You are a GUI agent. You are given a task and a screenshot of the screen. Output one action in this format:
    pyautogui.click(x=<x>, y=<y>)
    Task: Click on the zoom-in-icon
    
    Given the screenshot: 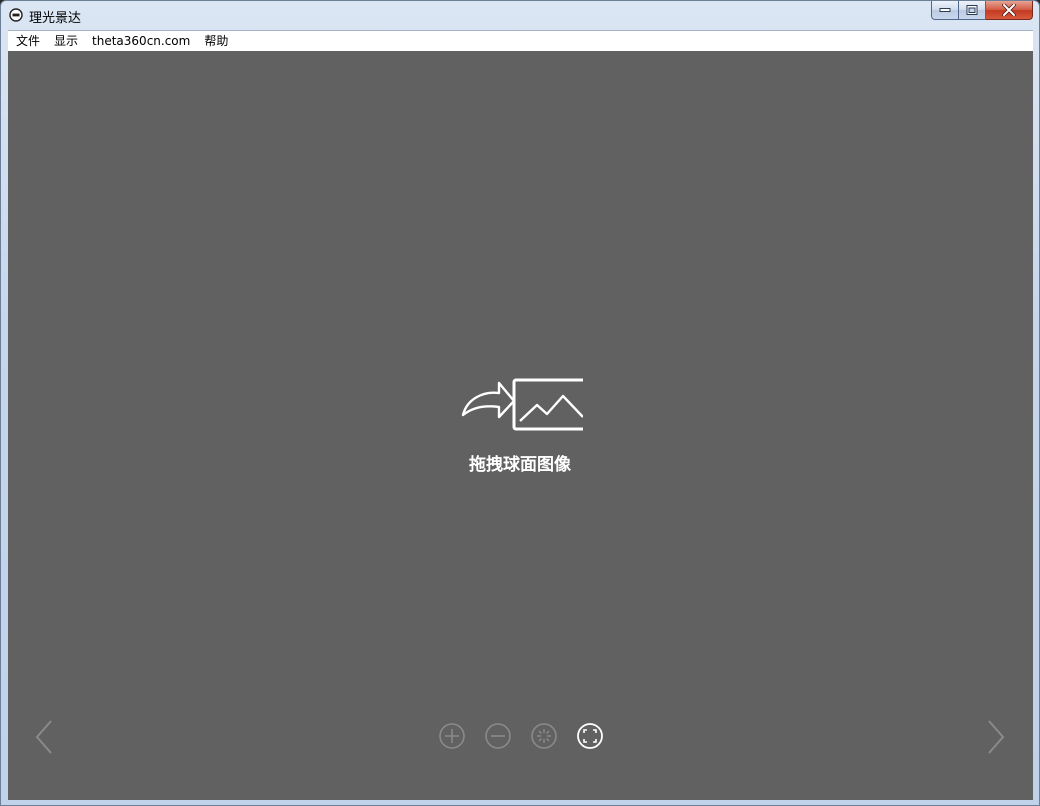 What is the action you would take?
    pyautogui.click(x=452, y=736)
    